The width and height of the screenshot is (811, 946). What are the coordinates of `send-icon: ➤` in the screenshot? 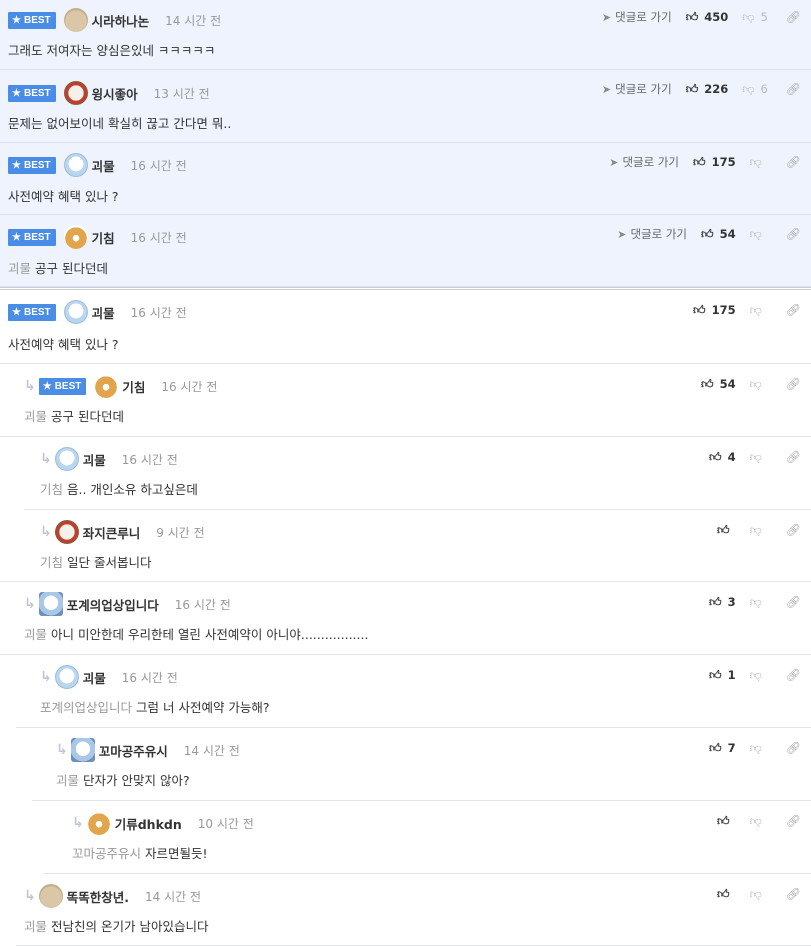 It's located at (606, 17).